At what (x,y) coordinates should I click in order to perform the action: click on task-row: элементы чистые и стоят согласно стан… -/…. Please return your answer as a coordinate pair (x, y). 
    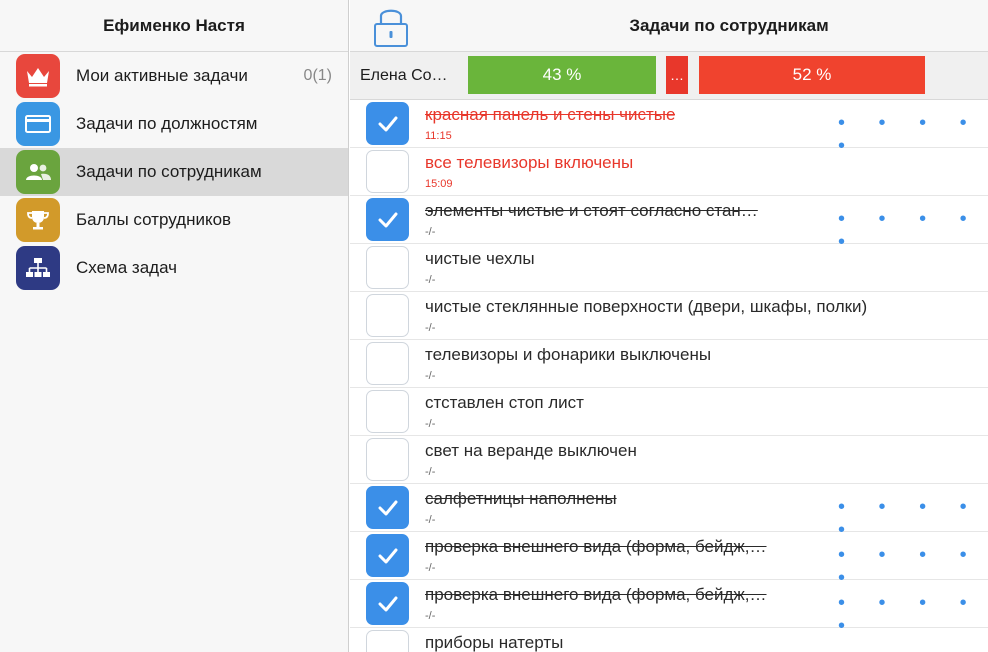
    Looking at the image, I should click on (669, 224).